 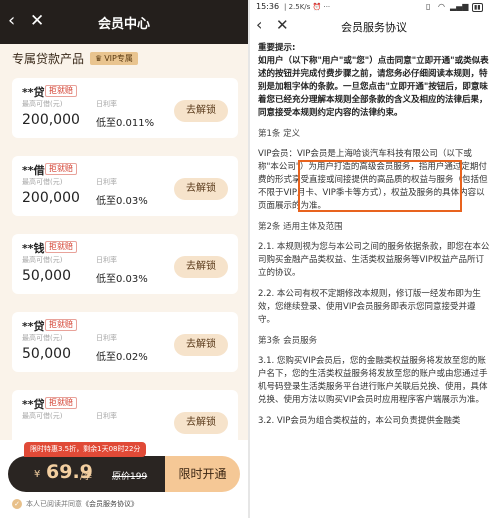 I want to click on battery-icon: ▮▮, so click(x=477, y=7).